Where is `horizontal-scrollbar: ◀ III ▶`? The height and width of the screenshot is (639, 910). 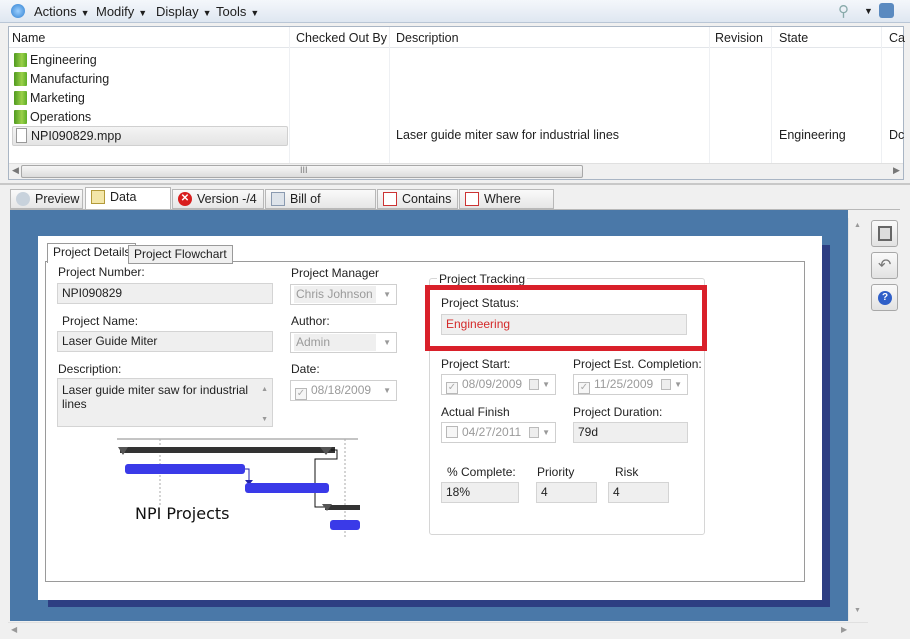
horizontal-scrollbar: ◀ III ▶ is located at coordinates (456, 171).